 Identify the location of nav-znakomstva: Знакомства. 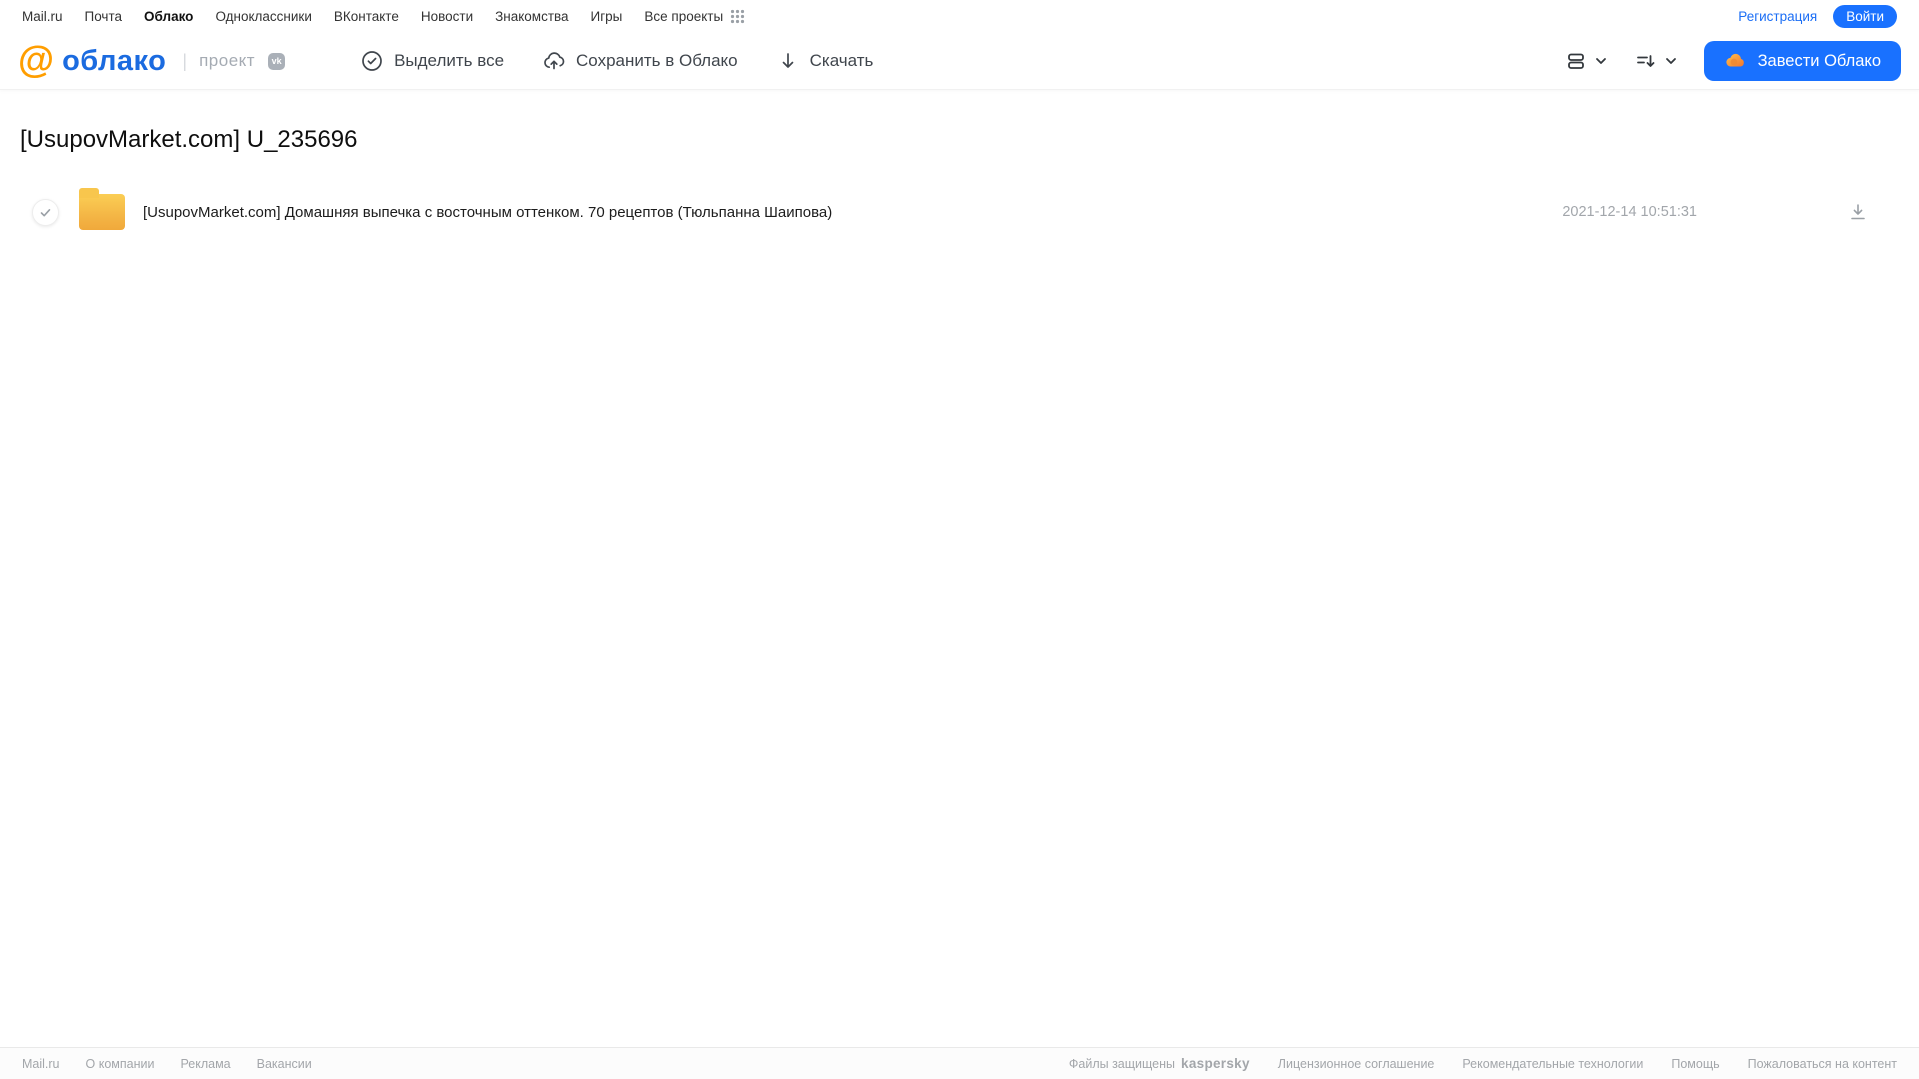
(531, 16).